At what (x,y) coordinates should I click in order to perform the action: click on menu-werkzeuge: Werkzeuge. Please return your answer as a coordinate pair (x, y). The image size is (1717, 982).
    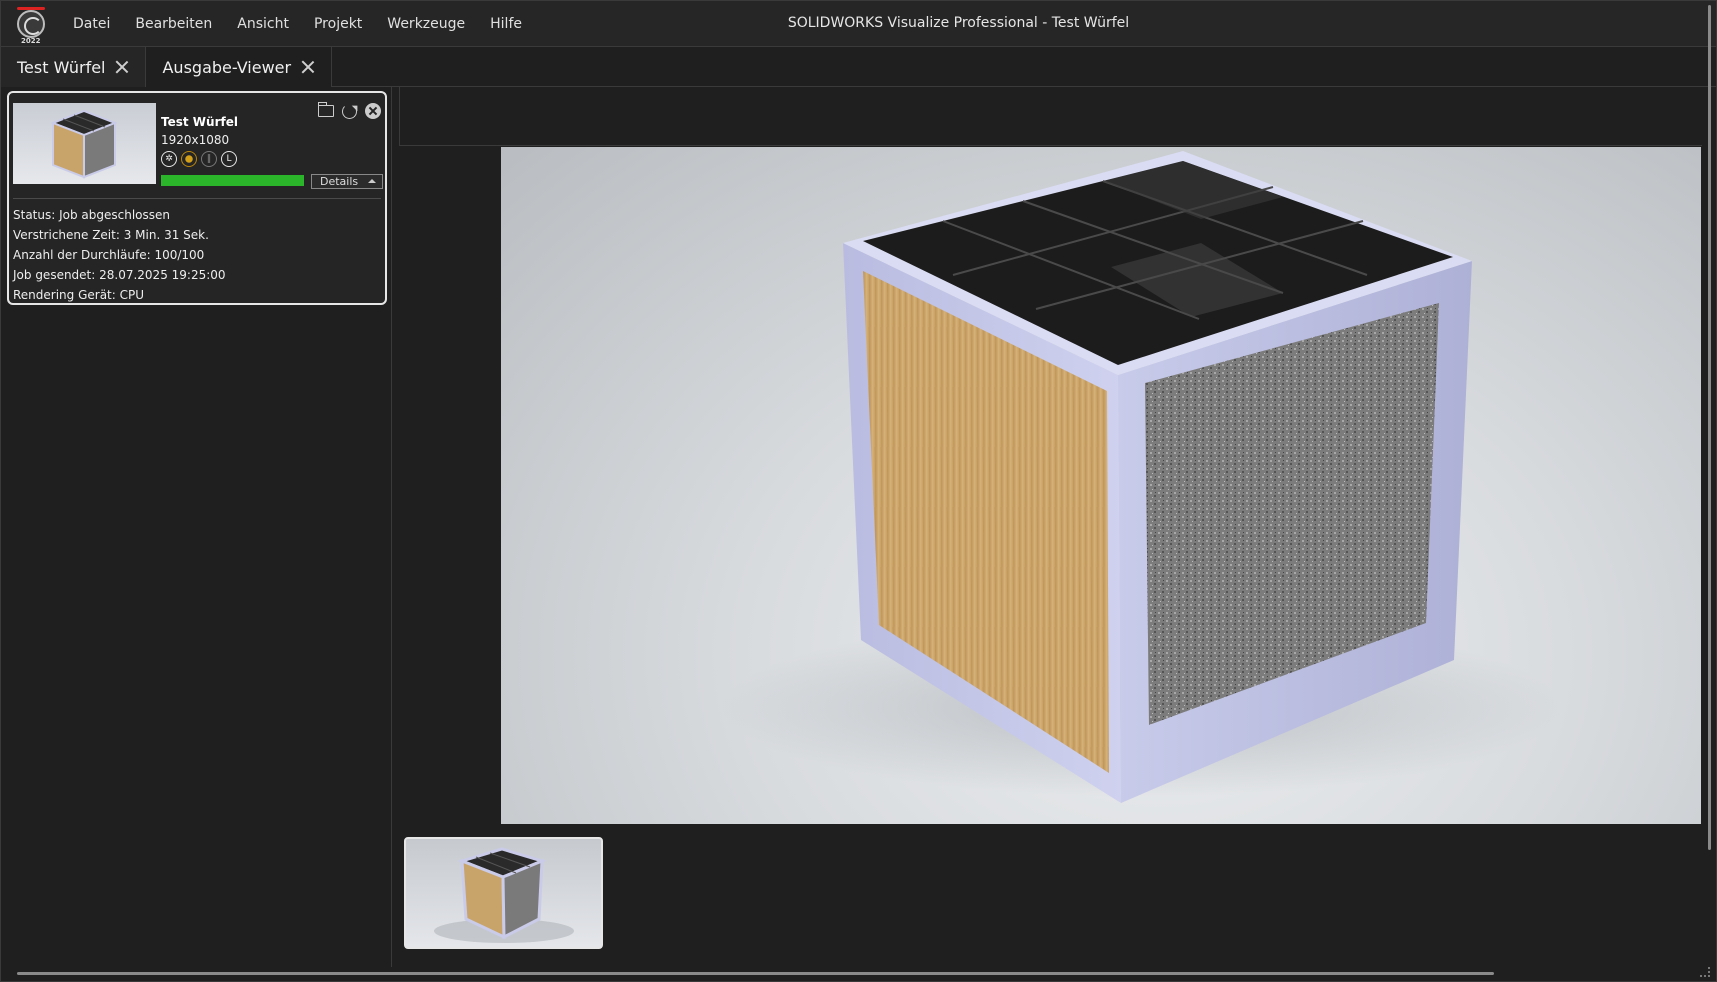
    Looking at the image, I should click on (426, 24).